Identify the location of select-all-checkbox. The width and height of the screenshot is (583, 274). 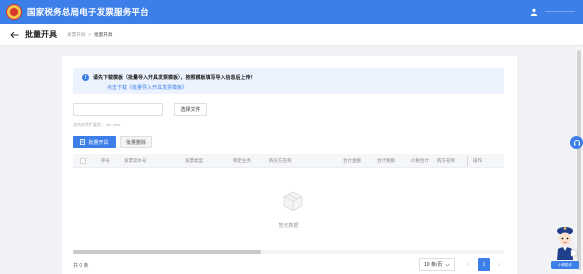
(83, 161).